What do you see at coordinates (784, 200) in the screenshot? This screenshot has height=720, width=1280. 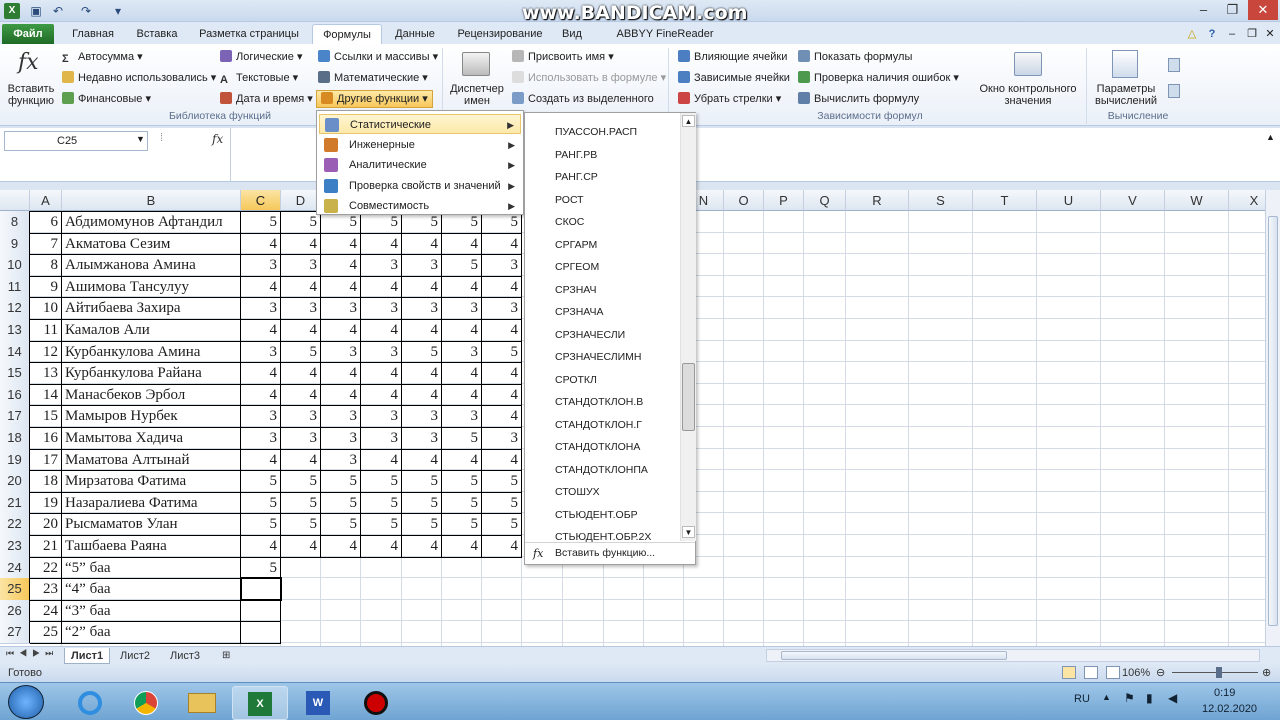 I see `column-header-P: P` at bounding box center [784, 200].